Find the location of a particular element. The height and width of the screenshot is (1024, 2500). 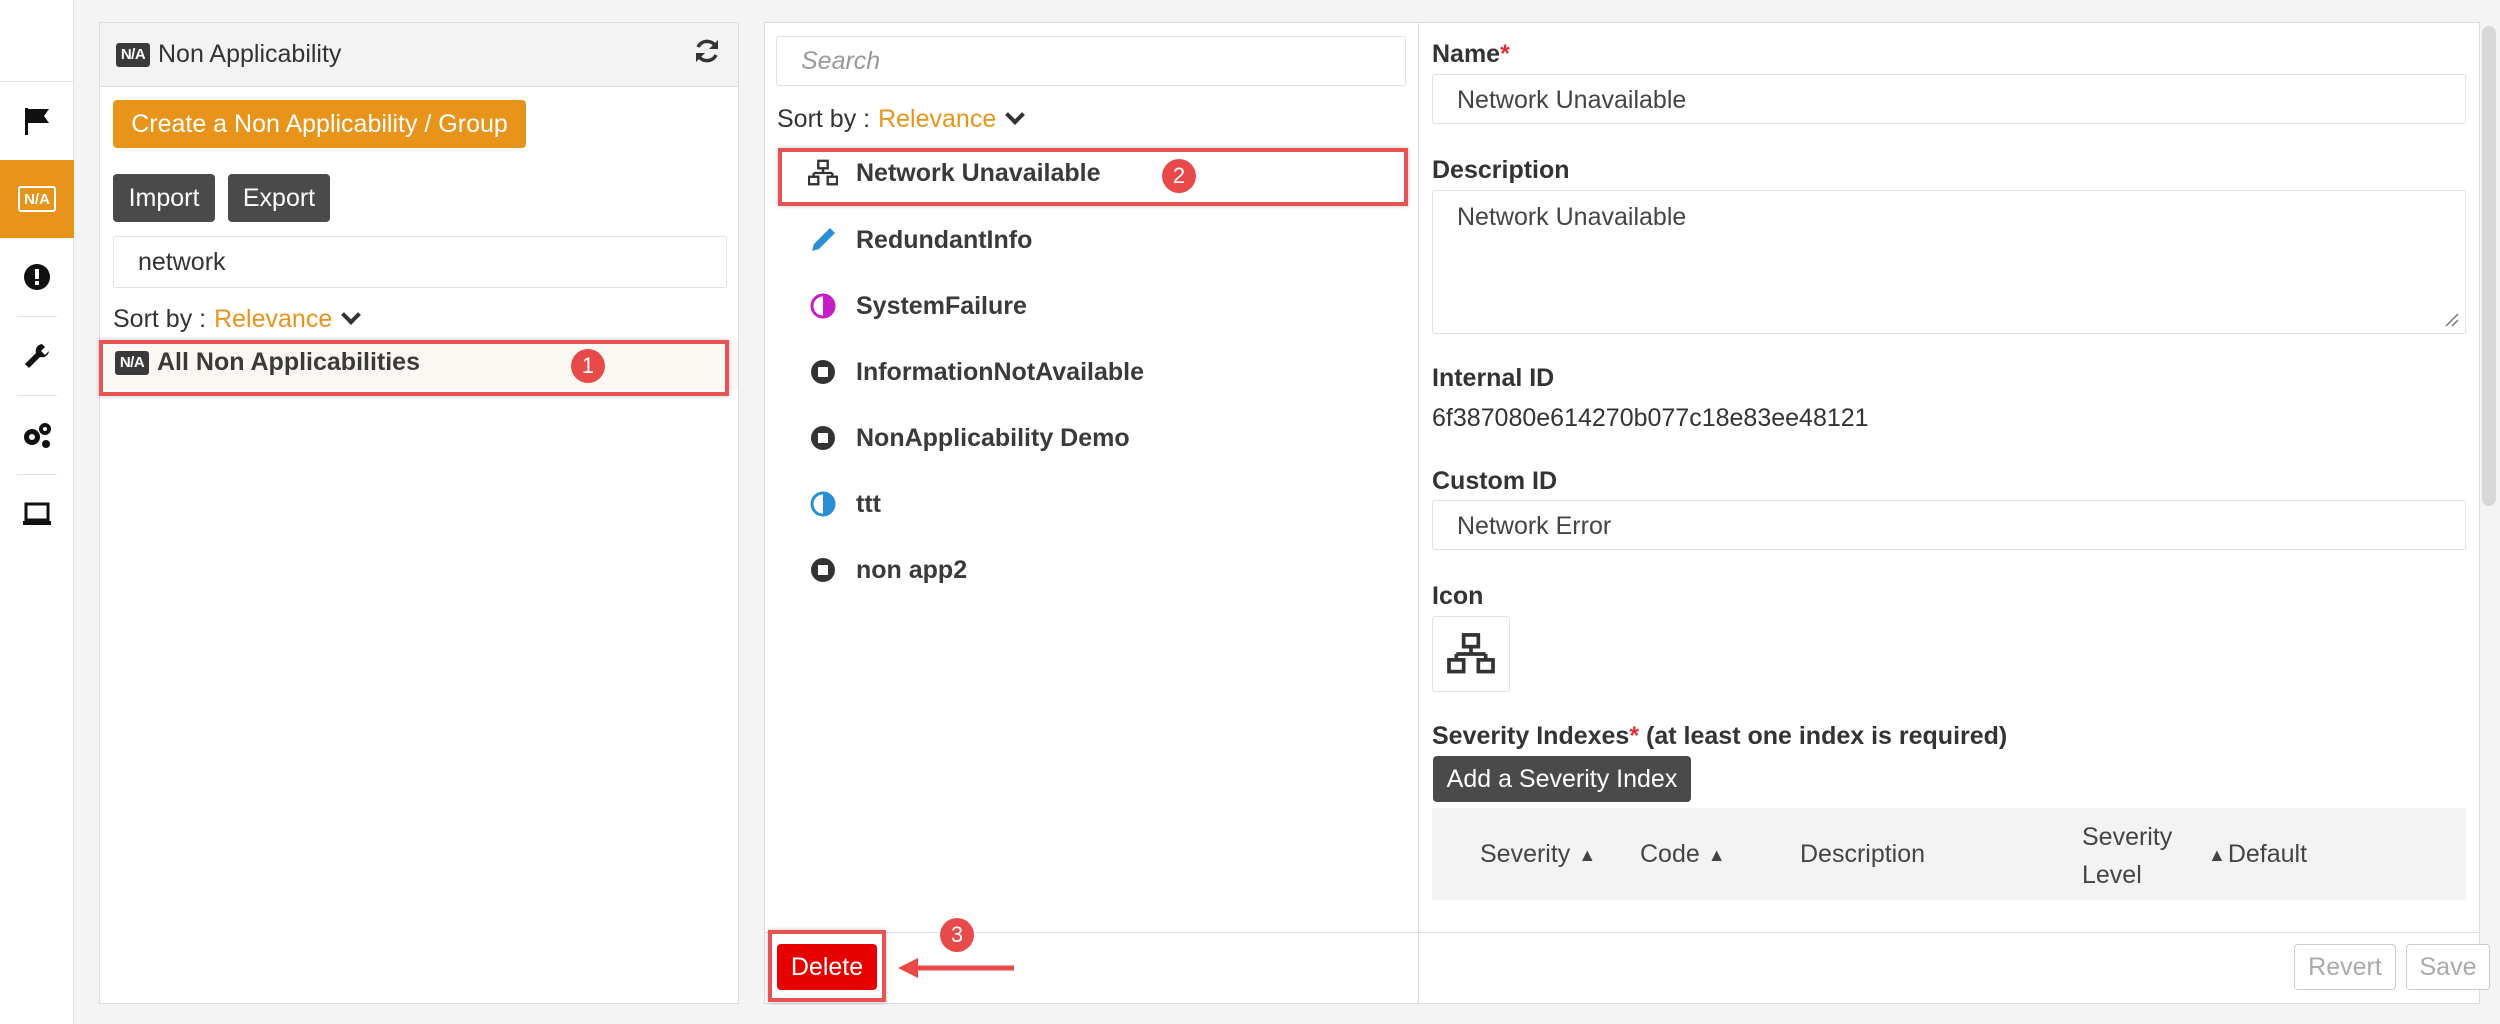

alert-icon is located at coordinates (37, 277).